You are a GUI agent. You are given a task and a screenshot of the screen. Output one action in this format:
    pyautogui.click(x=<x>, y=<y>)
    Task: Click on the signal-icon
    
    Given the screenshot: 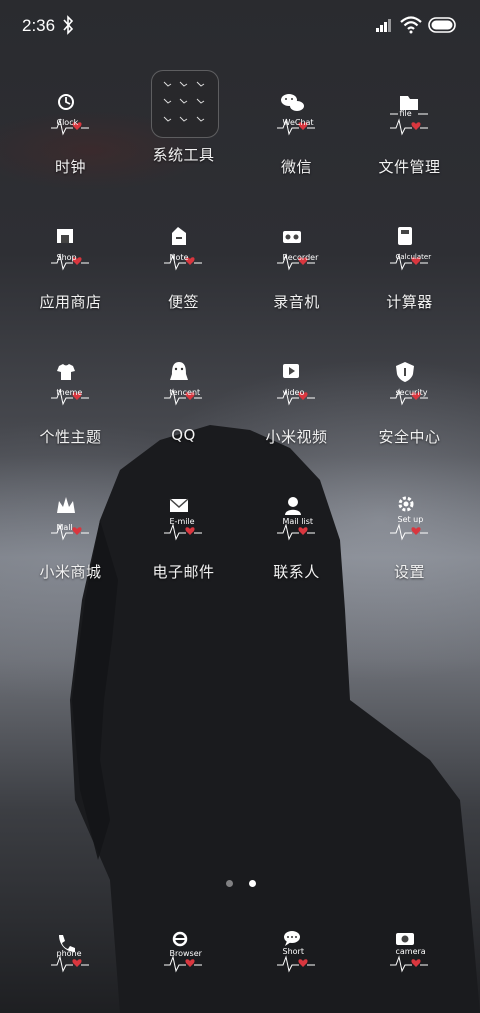 What is the action you would take?
    pyautogui.click(x=383, y=25)
    